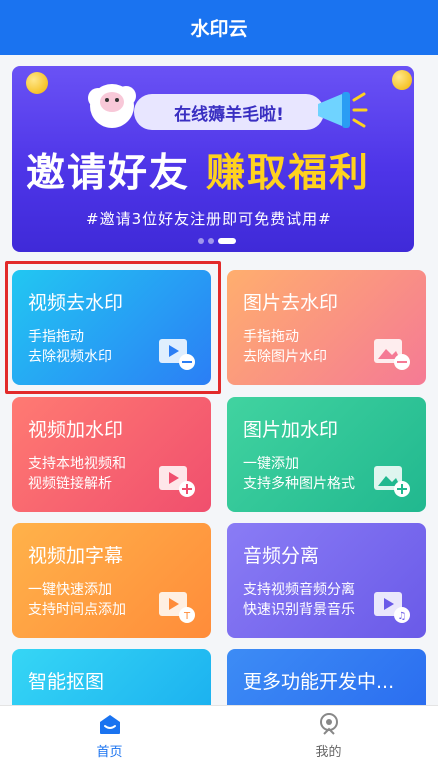  What do you see at coordinates (108, 173) in the screenshot?
I see `banner-headline-white: 邀请好友` at bounding box center [108, 173].